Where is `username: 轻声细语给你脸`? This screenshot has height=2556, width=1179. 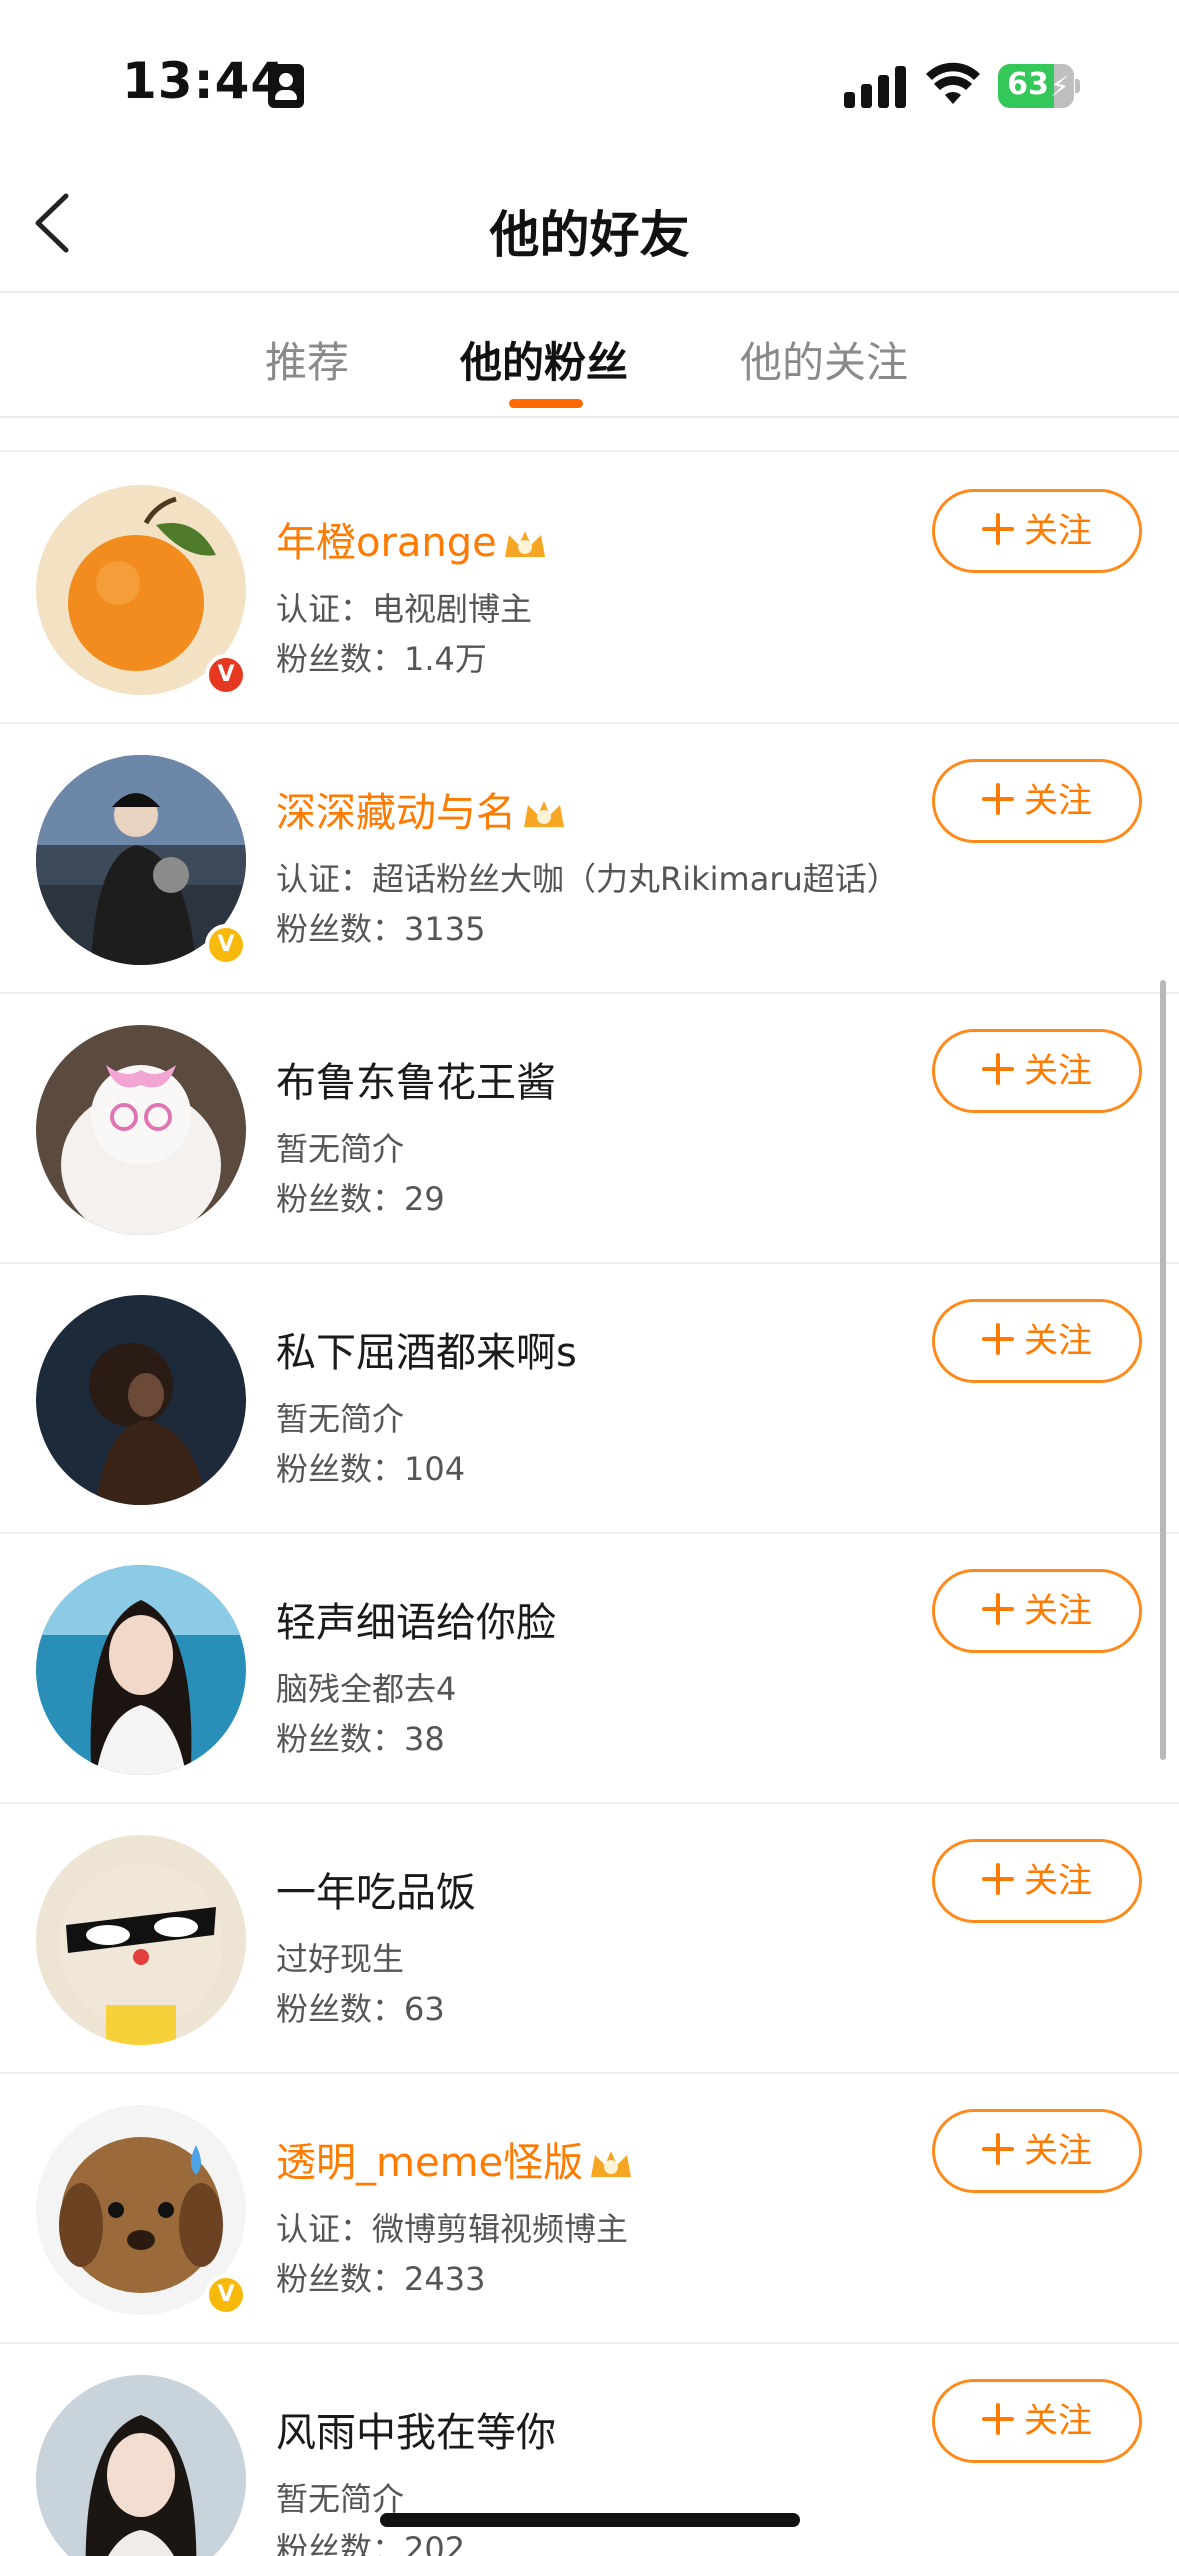 username: 轻声细语给你脸 is located at coordinates (416, 1619).